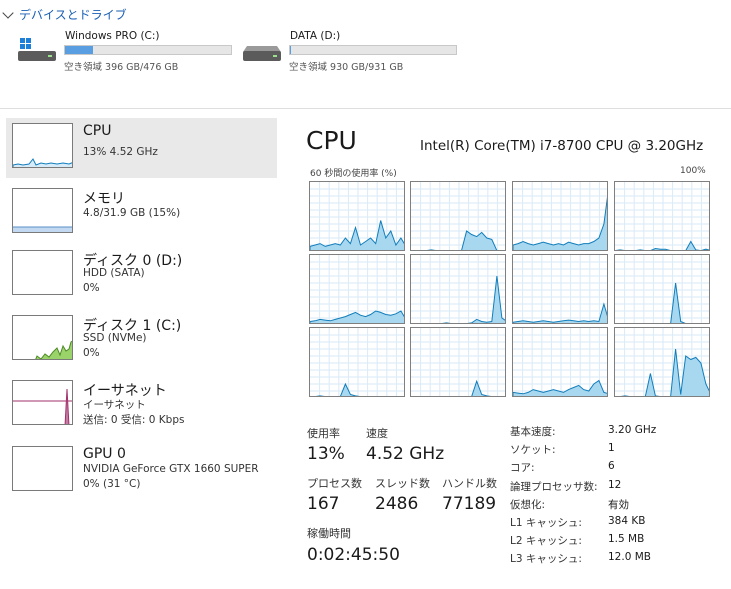 The width and height of the screenshot is (731, 589). I want to click on spec-label: L3 キャッシュ:, so click(546, 559).